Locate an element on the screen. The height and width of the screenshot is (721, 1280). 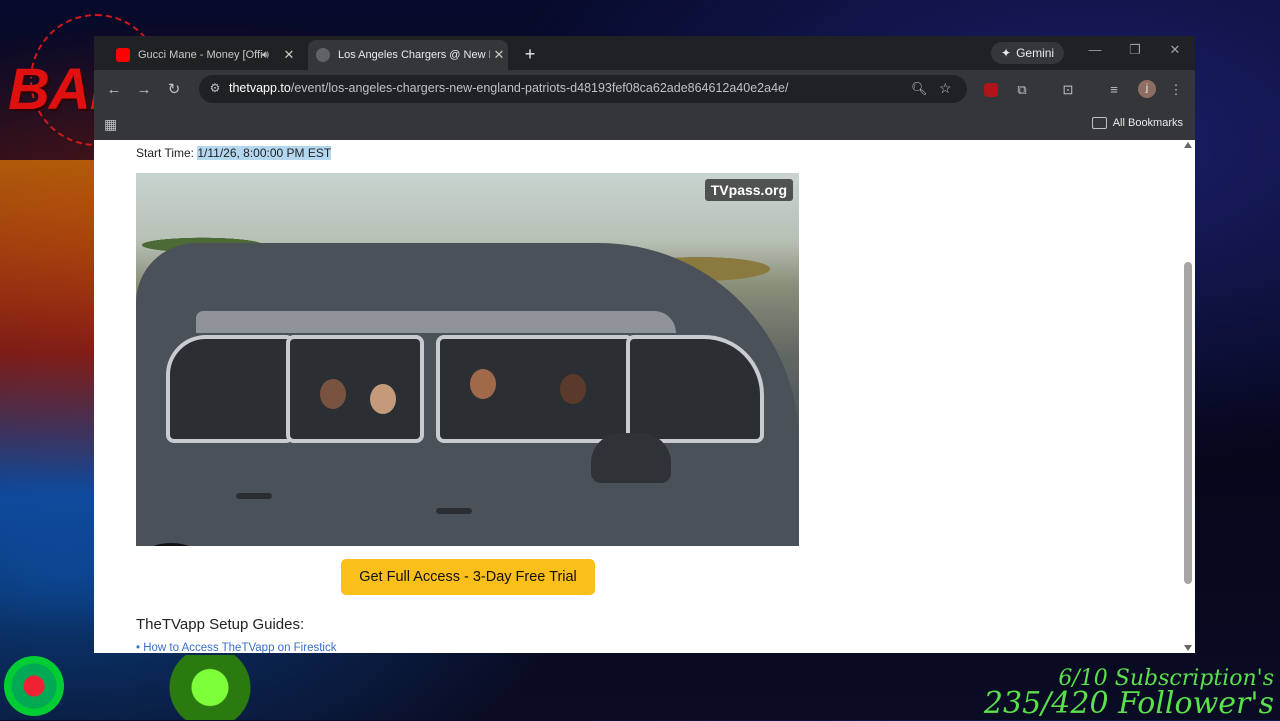
scroll-down-icon is located at coordinates (1188, 648).